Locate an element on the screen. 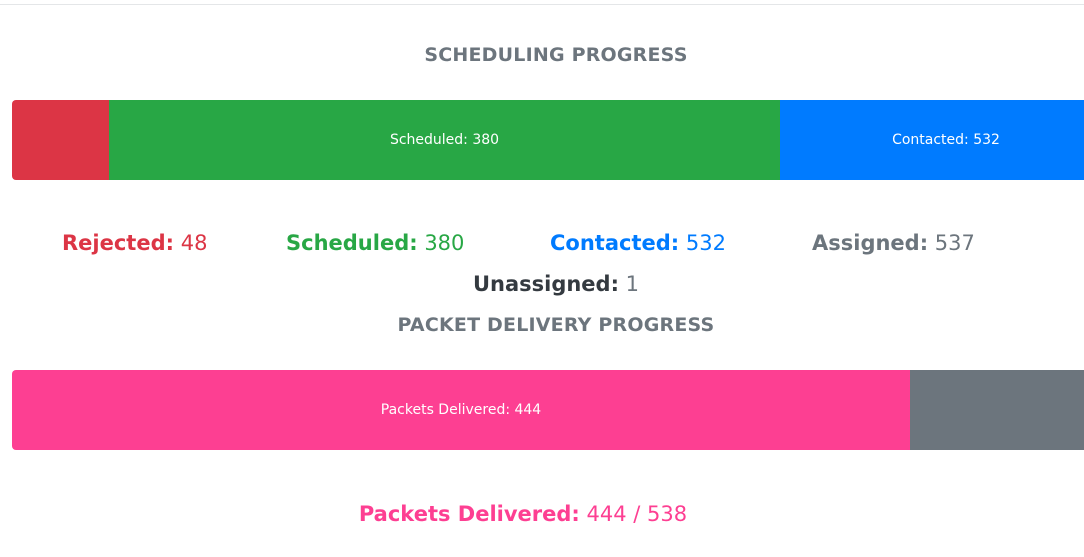 Image resolution: width=1084 pixels, height=557 pixels. scheduled-stat: Scheduled: 380 is located at coordinates (375, 243).